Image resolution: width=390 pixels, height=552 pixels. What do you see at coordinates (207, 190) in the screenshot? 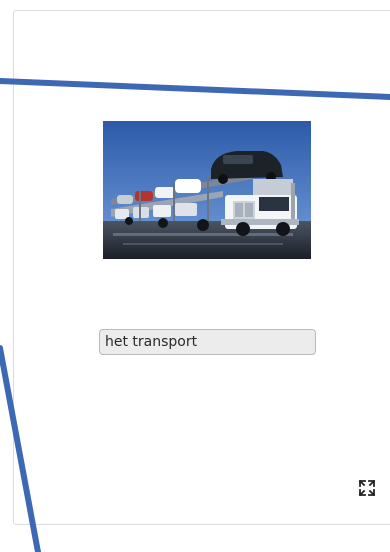
I see `car-carrier-truck-photo` at bounding box center [207, 190].